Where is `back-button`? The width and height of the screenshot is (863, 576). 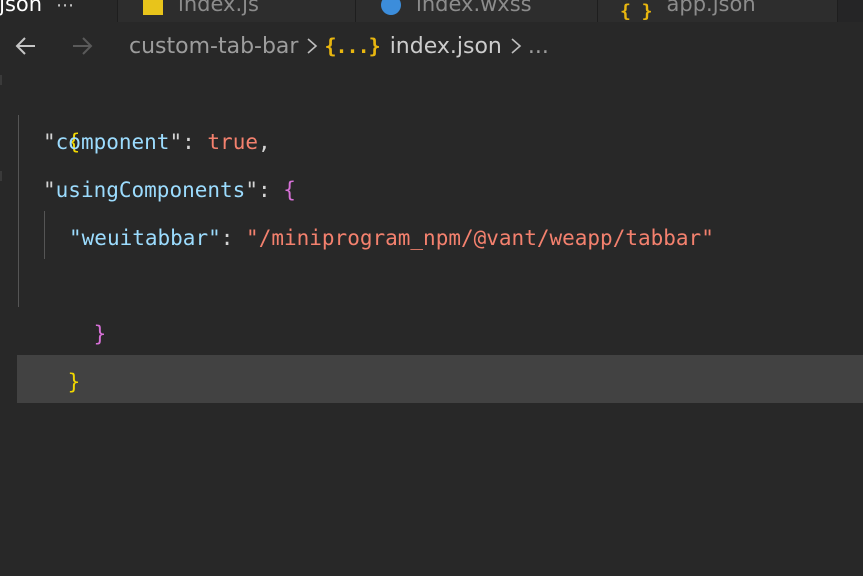 back-button is located at coordinates (26, 46).